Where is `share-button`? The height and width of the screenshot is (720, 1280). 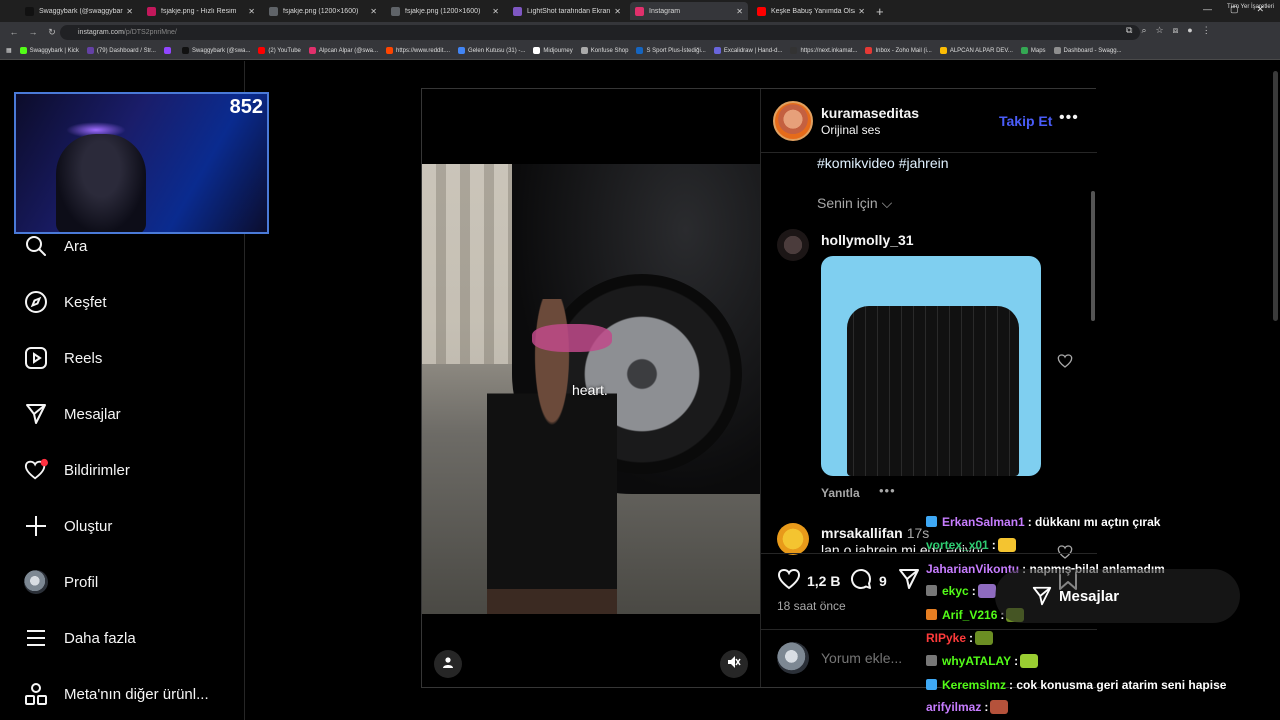 share-button is located at coordinates (909, 580).